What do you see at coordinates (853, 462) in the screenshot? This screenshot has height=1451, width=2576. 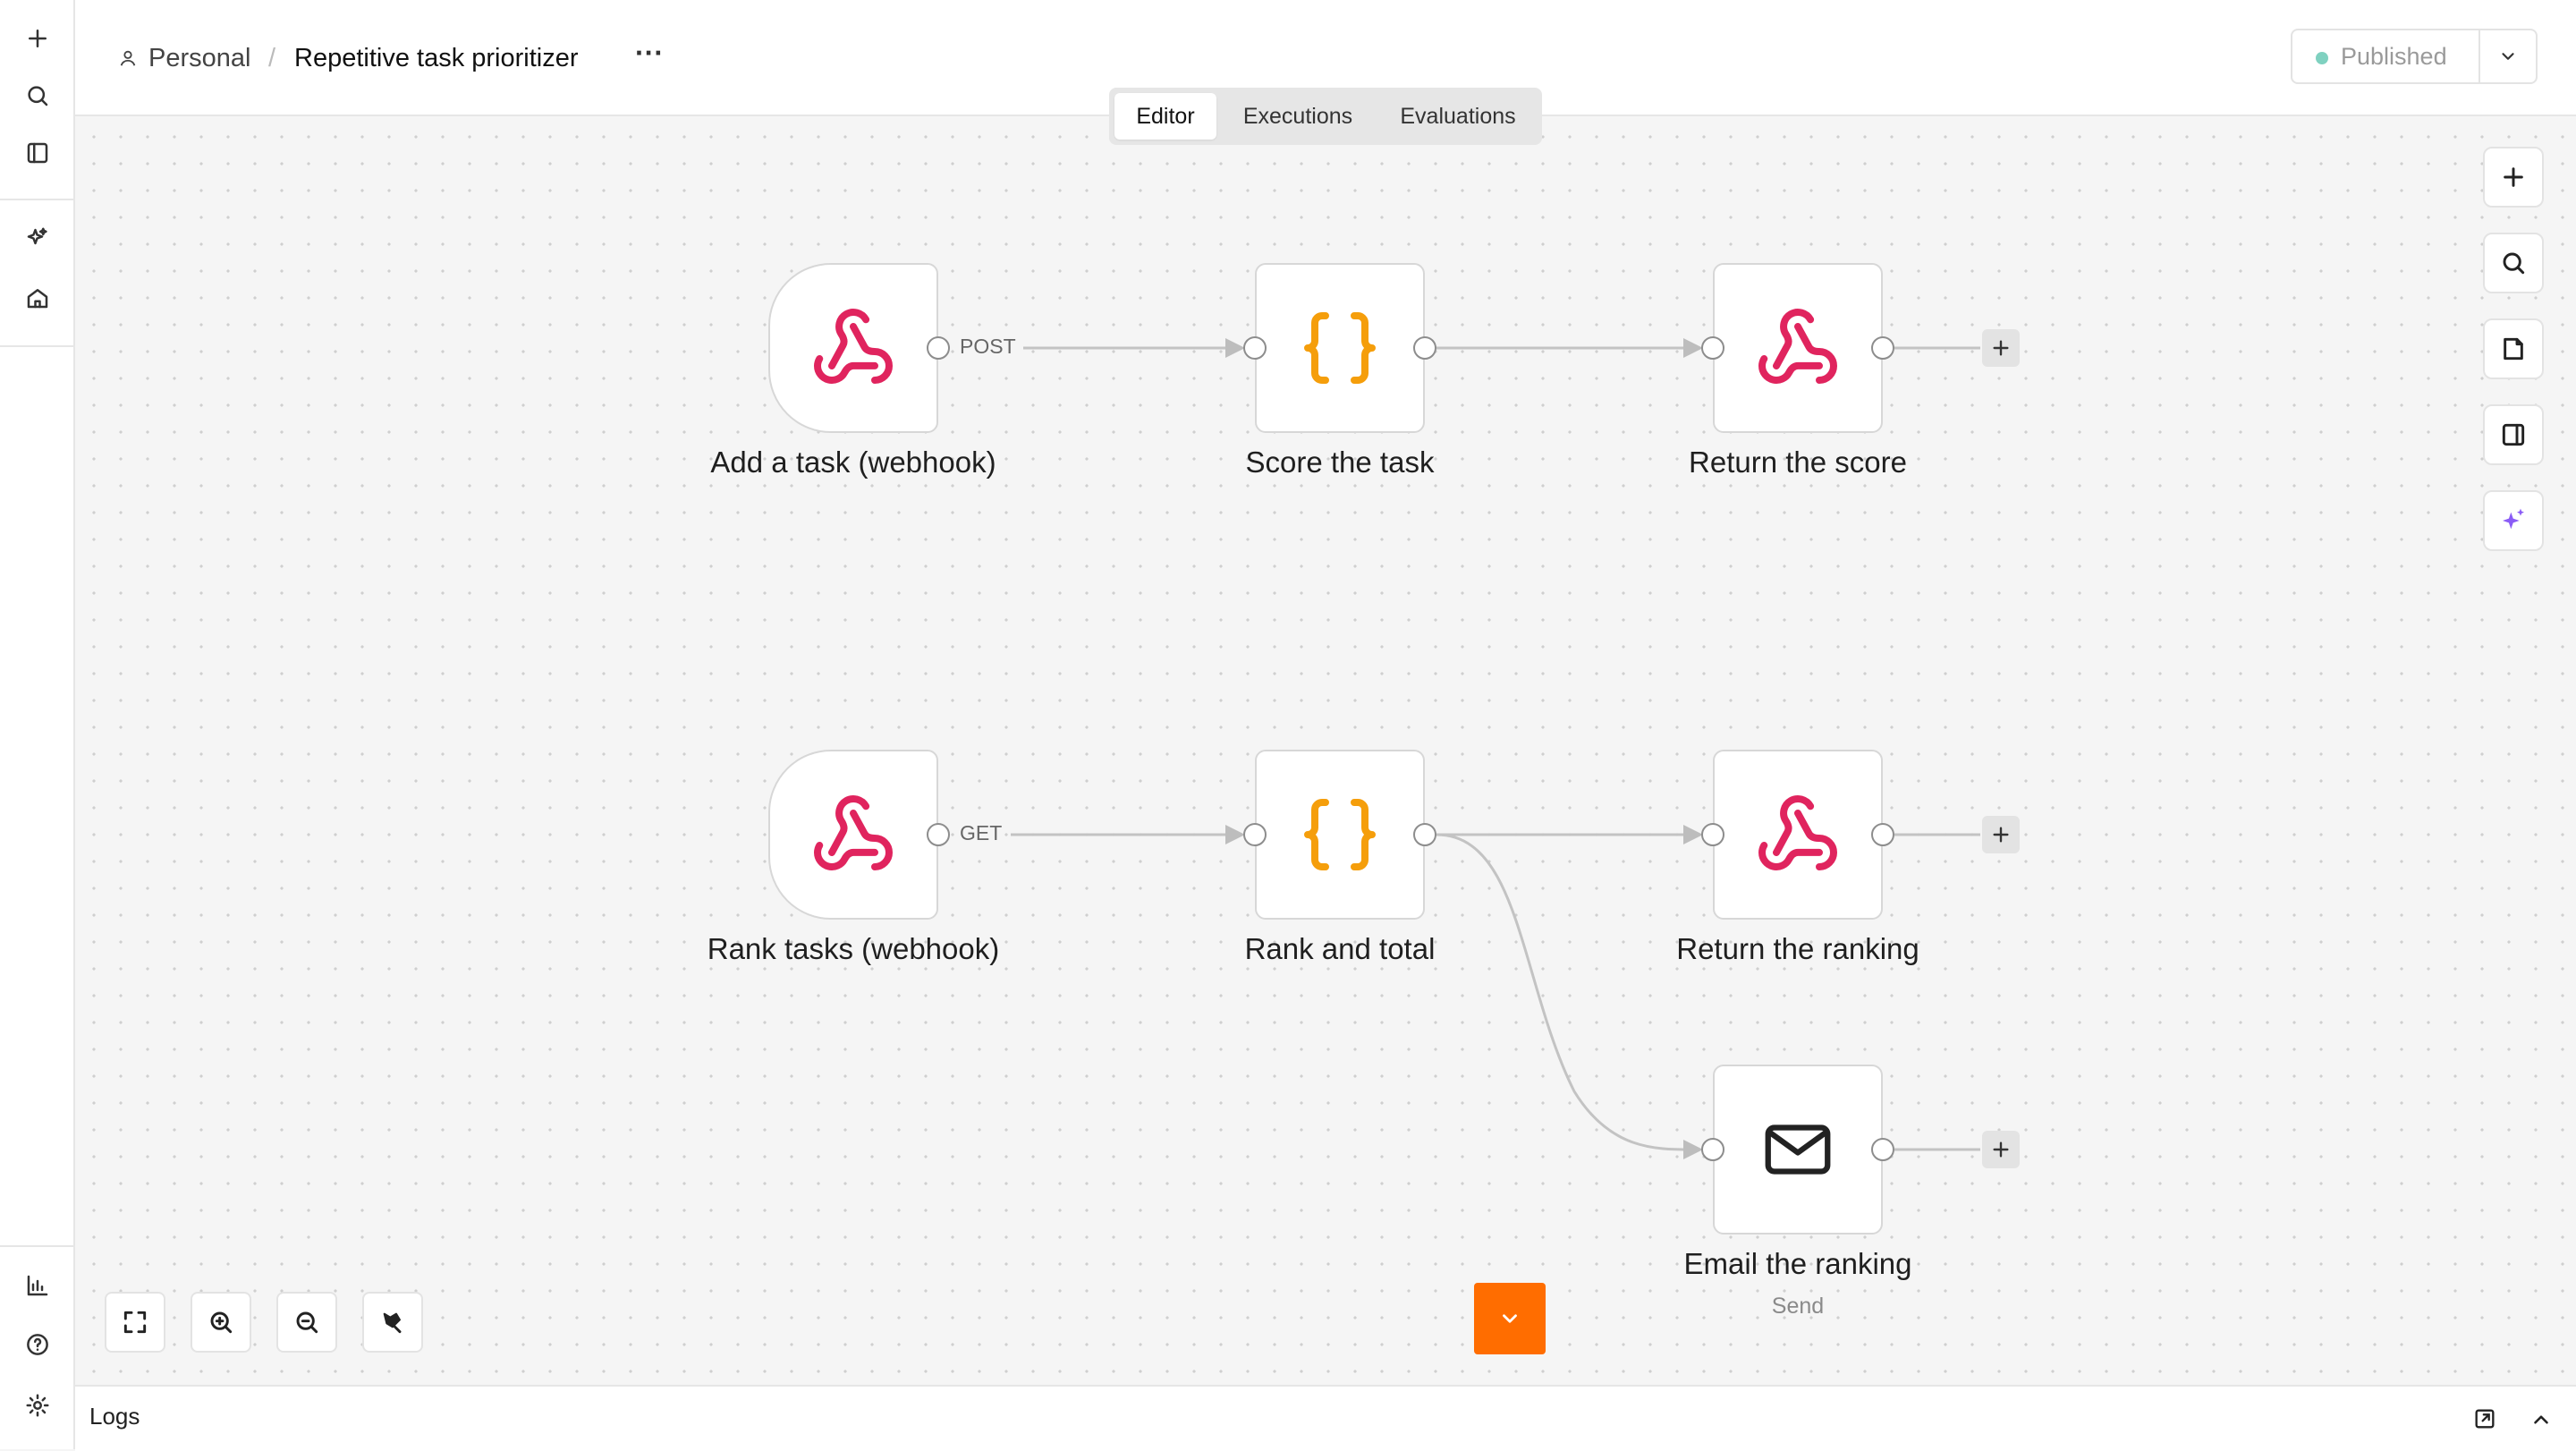 I see `node-label: Add a task (webhook)` at bounding box center [853, 462].